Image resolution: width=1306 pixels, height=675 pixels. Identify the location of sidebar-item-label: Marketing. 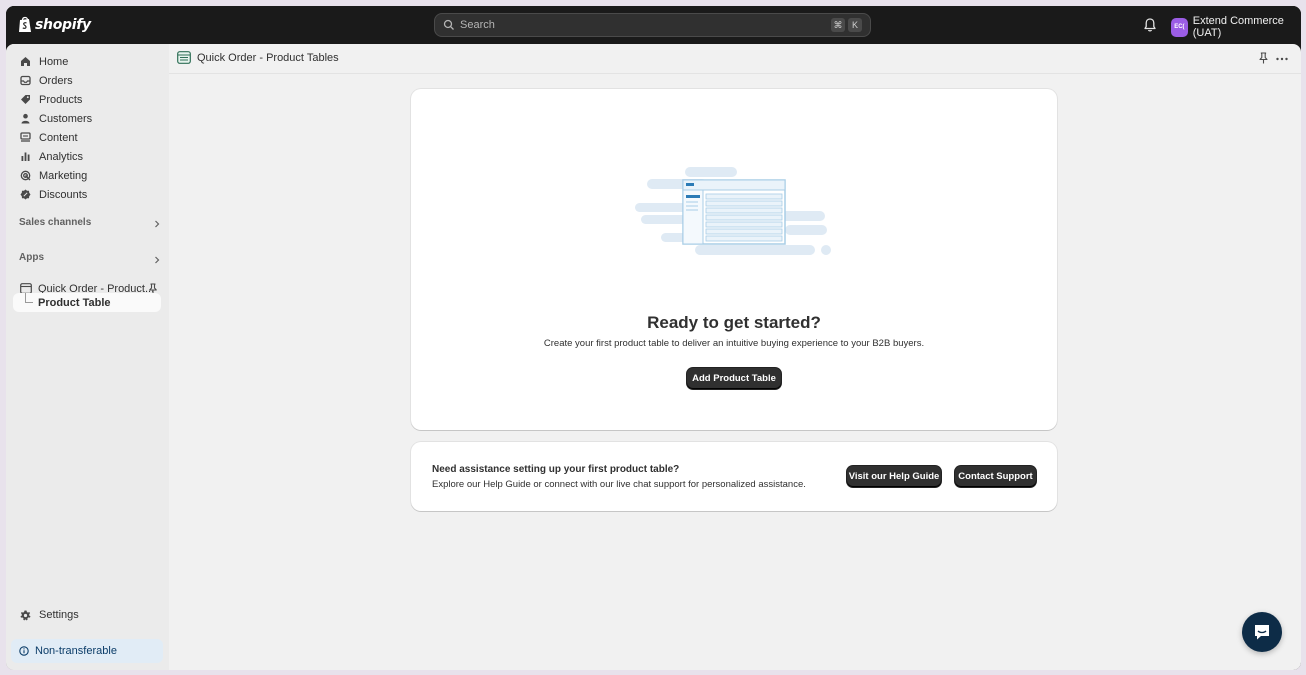
(63, 175).